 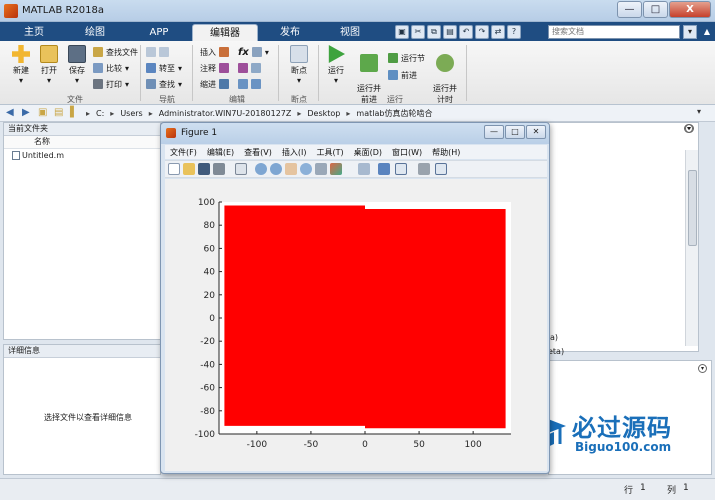 I want to click on name-column-header: 名称, so click(x=82, y=142).